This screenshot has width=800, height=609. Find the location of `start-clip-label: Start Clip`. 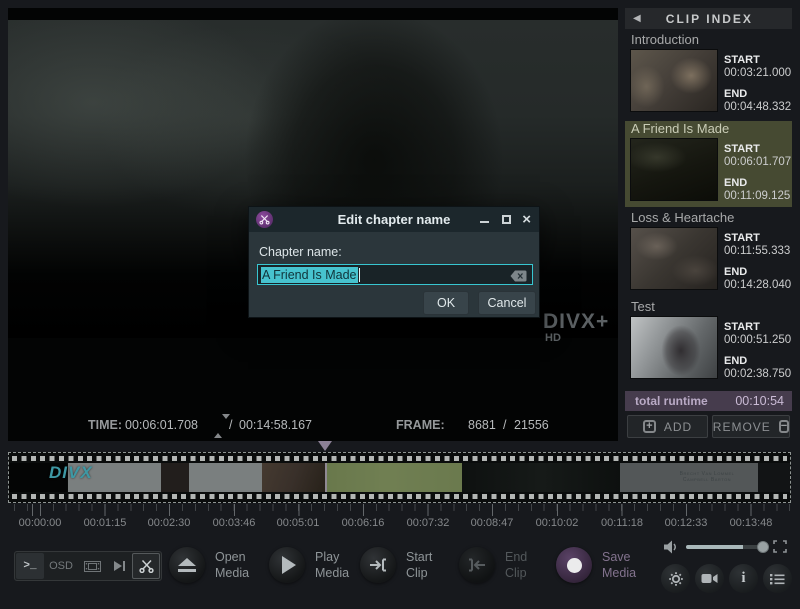

start-clip-label: Start Clip is located at coordinates (419, 565).